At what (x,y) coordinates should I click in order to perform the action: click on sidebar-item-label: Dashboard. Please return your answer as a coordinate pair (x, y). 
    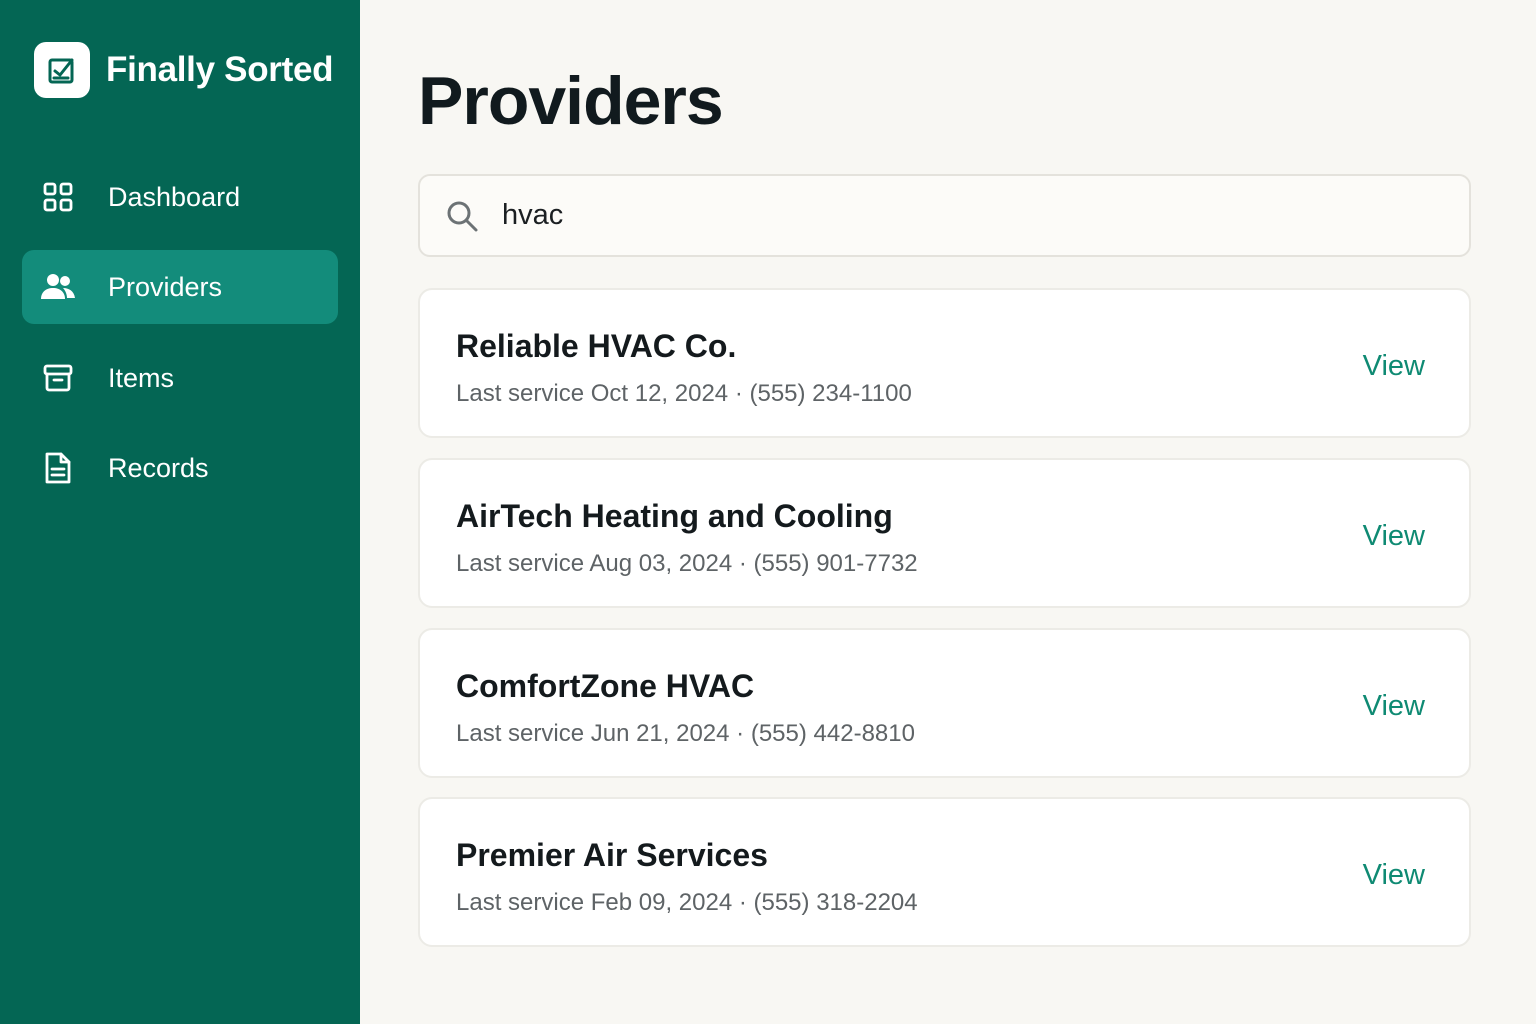
    Looking at the image, I should click on (174, 196).